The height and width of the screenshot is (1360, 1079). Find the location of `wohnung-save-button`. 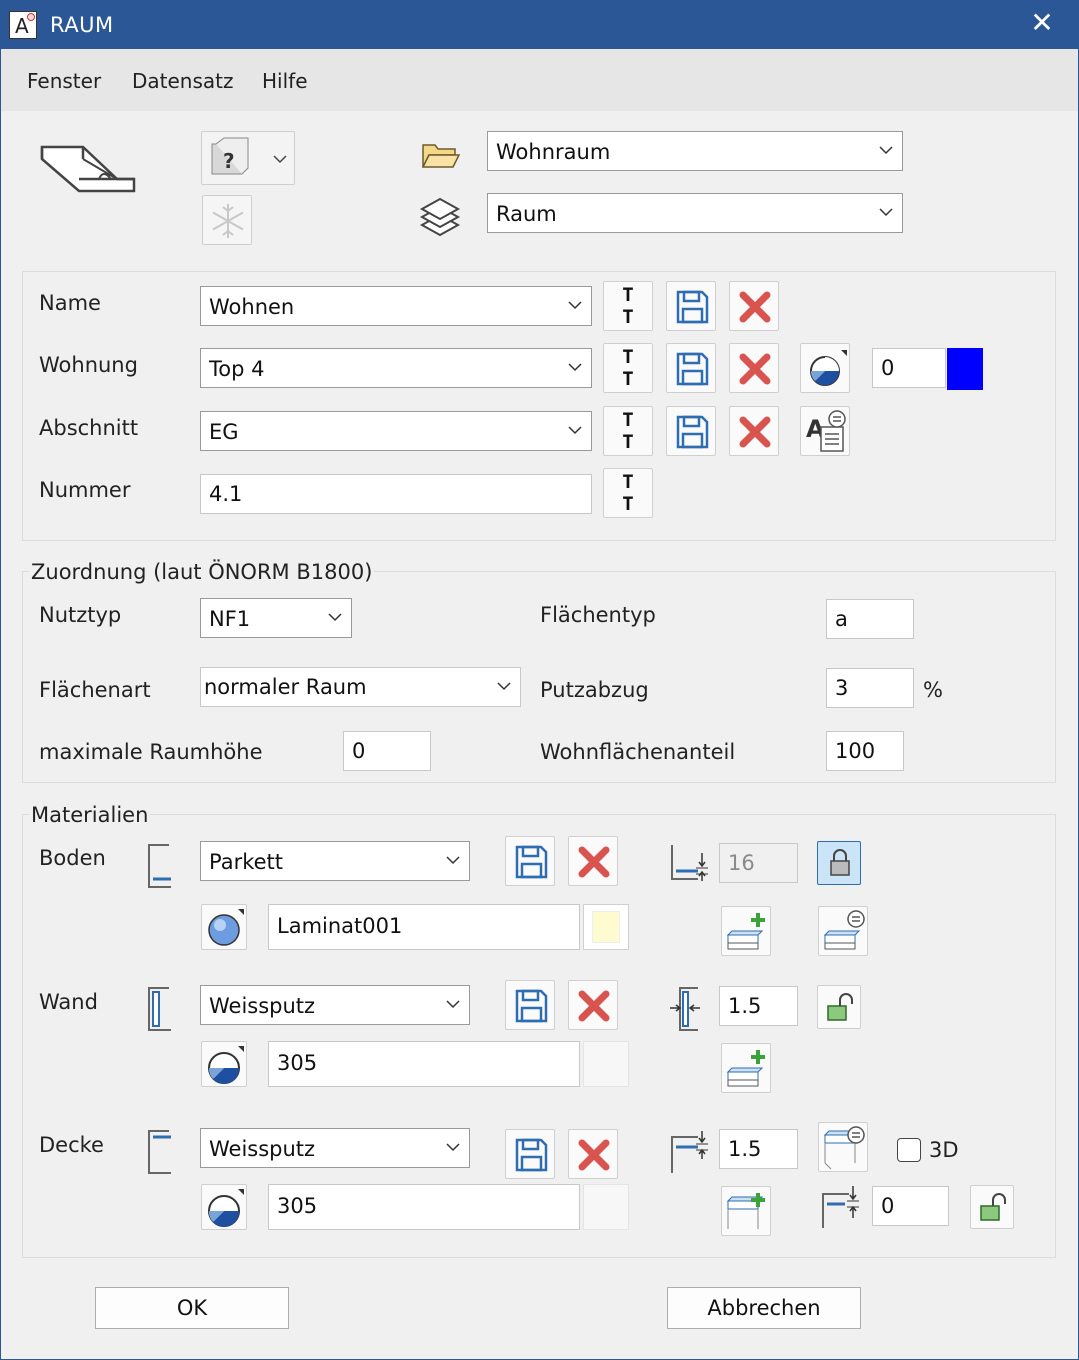

wohnung-save-button is located at coordinates (691, 368).